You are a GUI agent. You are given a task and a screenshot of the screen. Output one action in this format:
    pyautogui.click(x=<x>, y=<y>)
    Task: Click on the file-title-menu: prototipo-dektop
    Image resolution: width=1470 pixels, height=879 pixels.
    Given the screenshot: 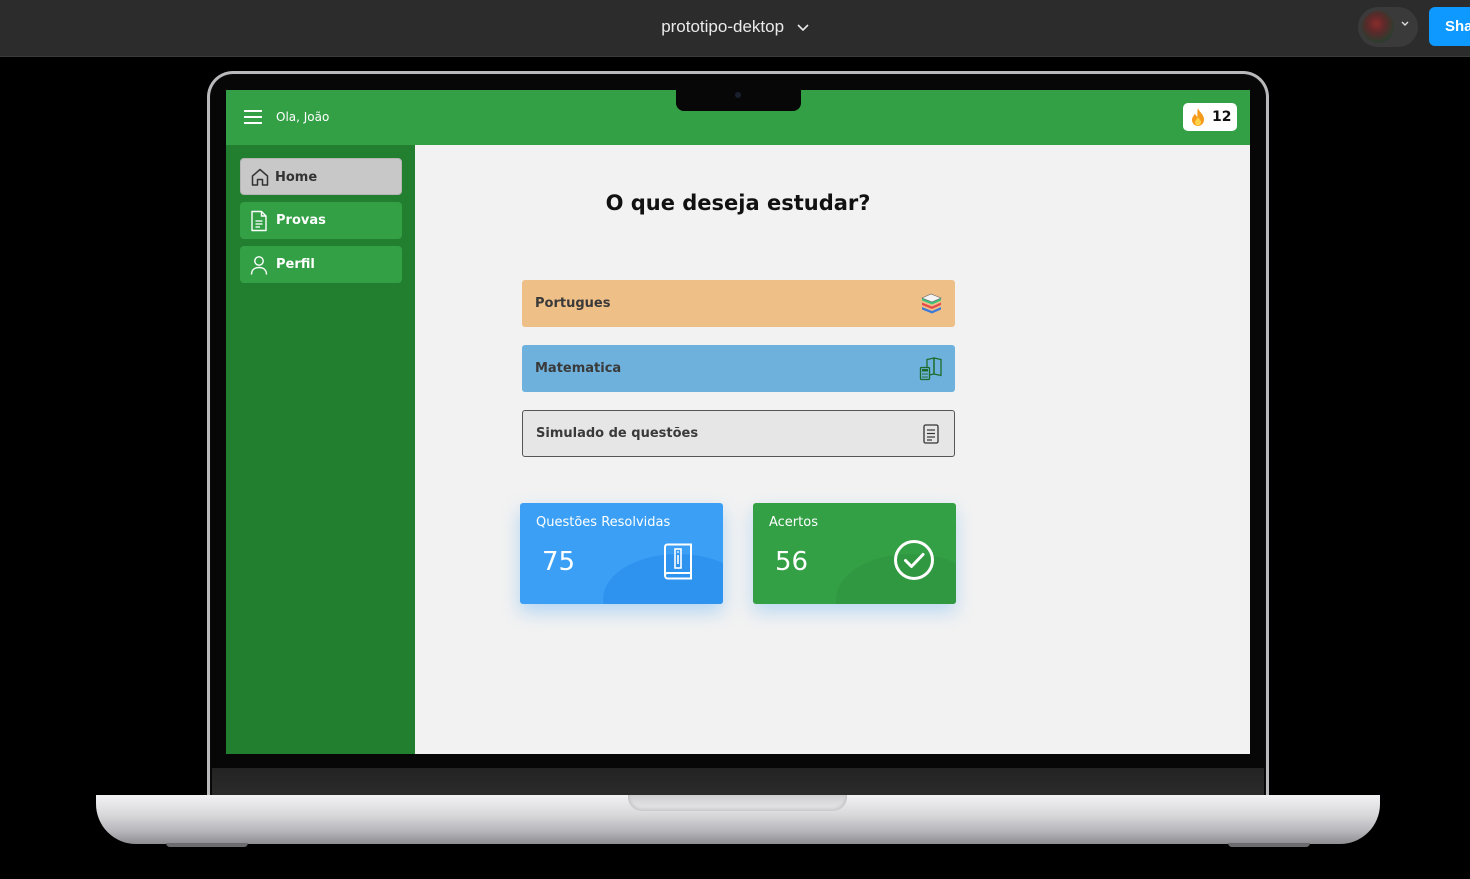 What is the action you would take?
    pyautogui.click(x=735, y=27)
    